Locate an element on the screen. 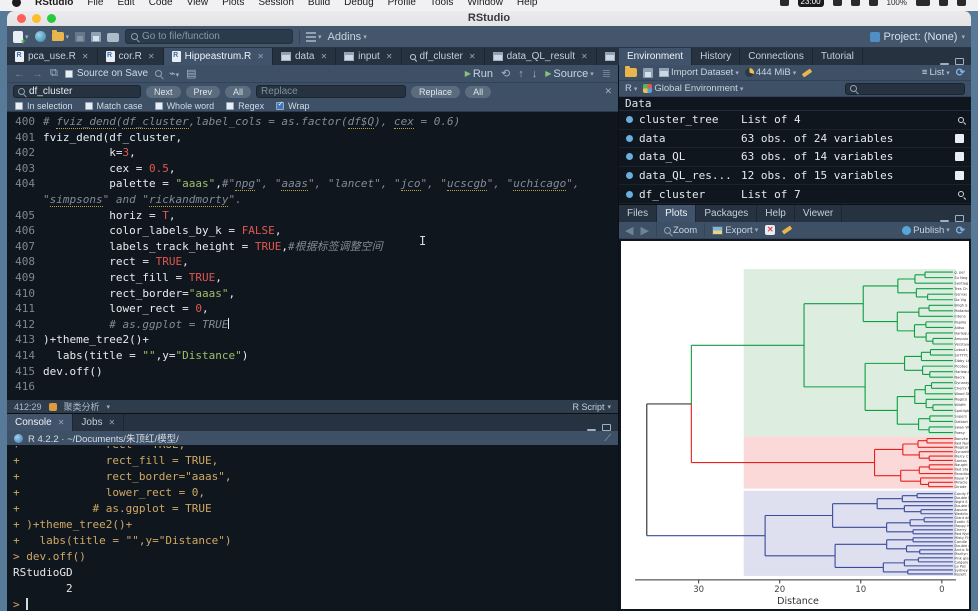 The width and height of the screenshot is (978, 611). save-all-button is located at coordinates (96, 36).